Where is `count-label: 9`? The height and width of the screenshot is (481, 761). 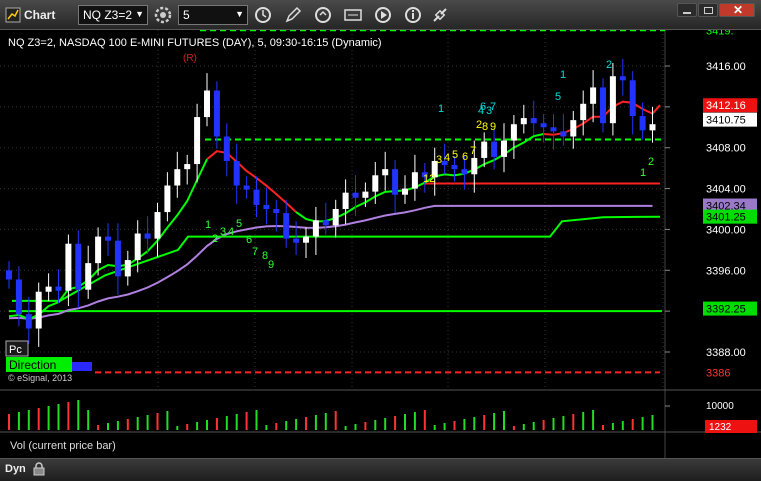
count-label: 9 is located at coordinates (271, 265).